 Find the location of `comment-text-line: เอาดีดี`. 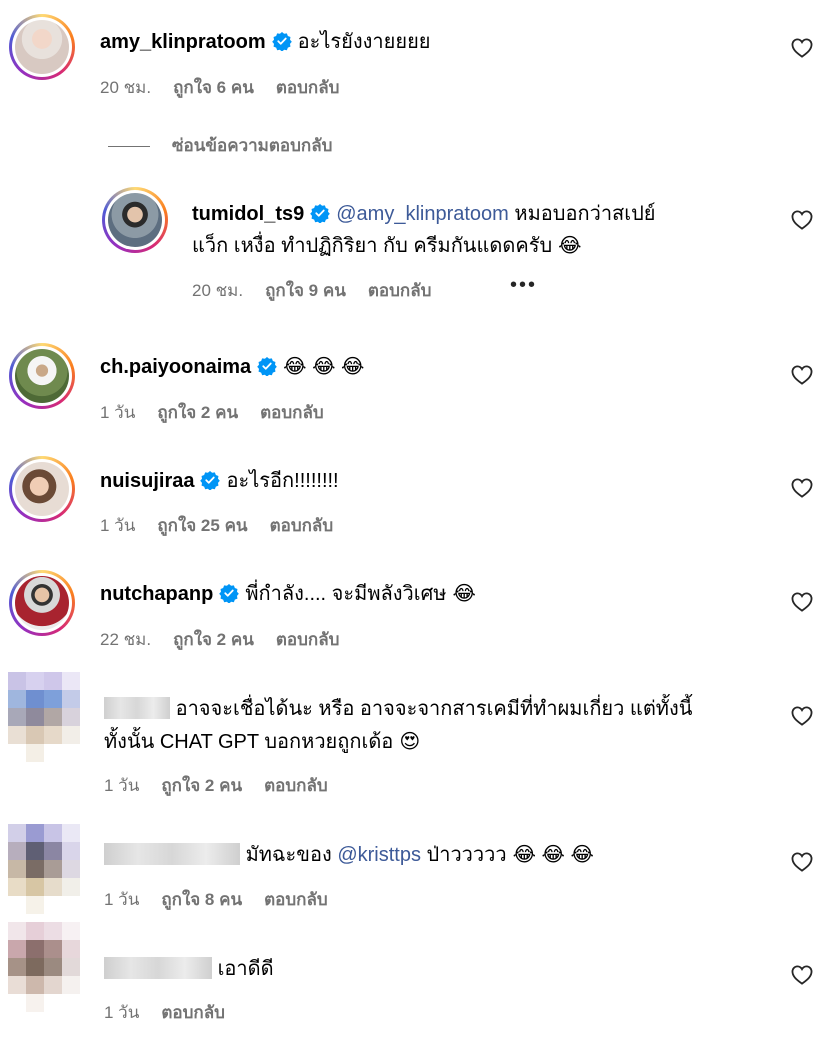

comment-text-line: เอาดีดี is located at coordinates (189, 969).